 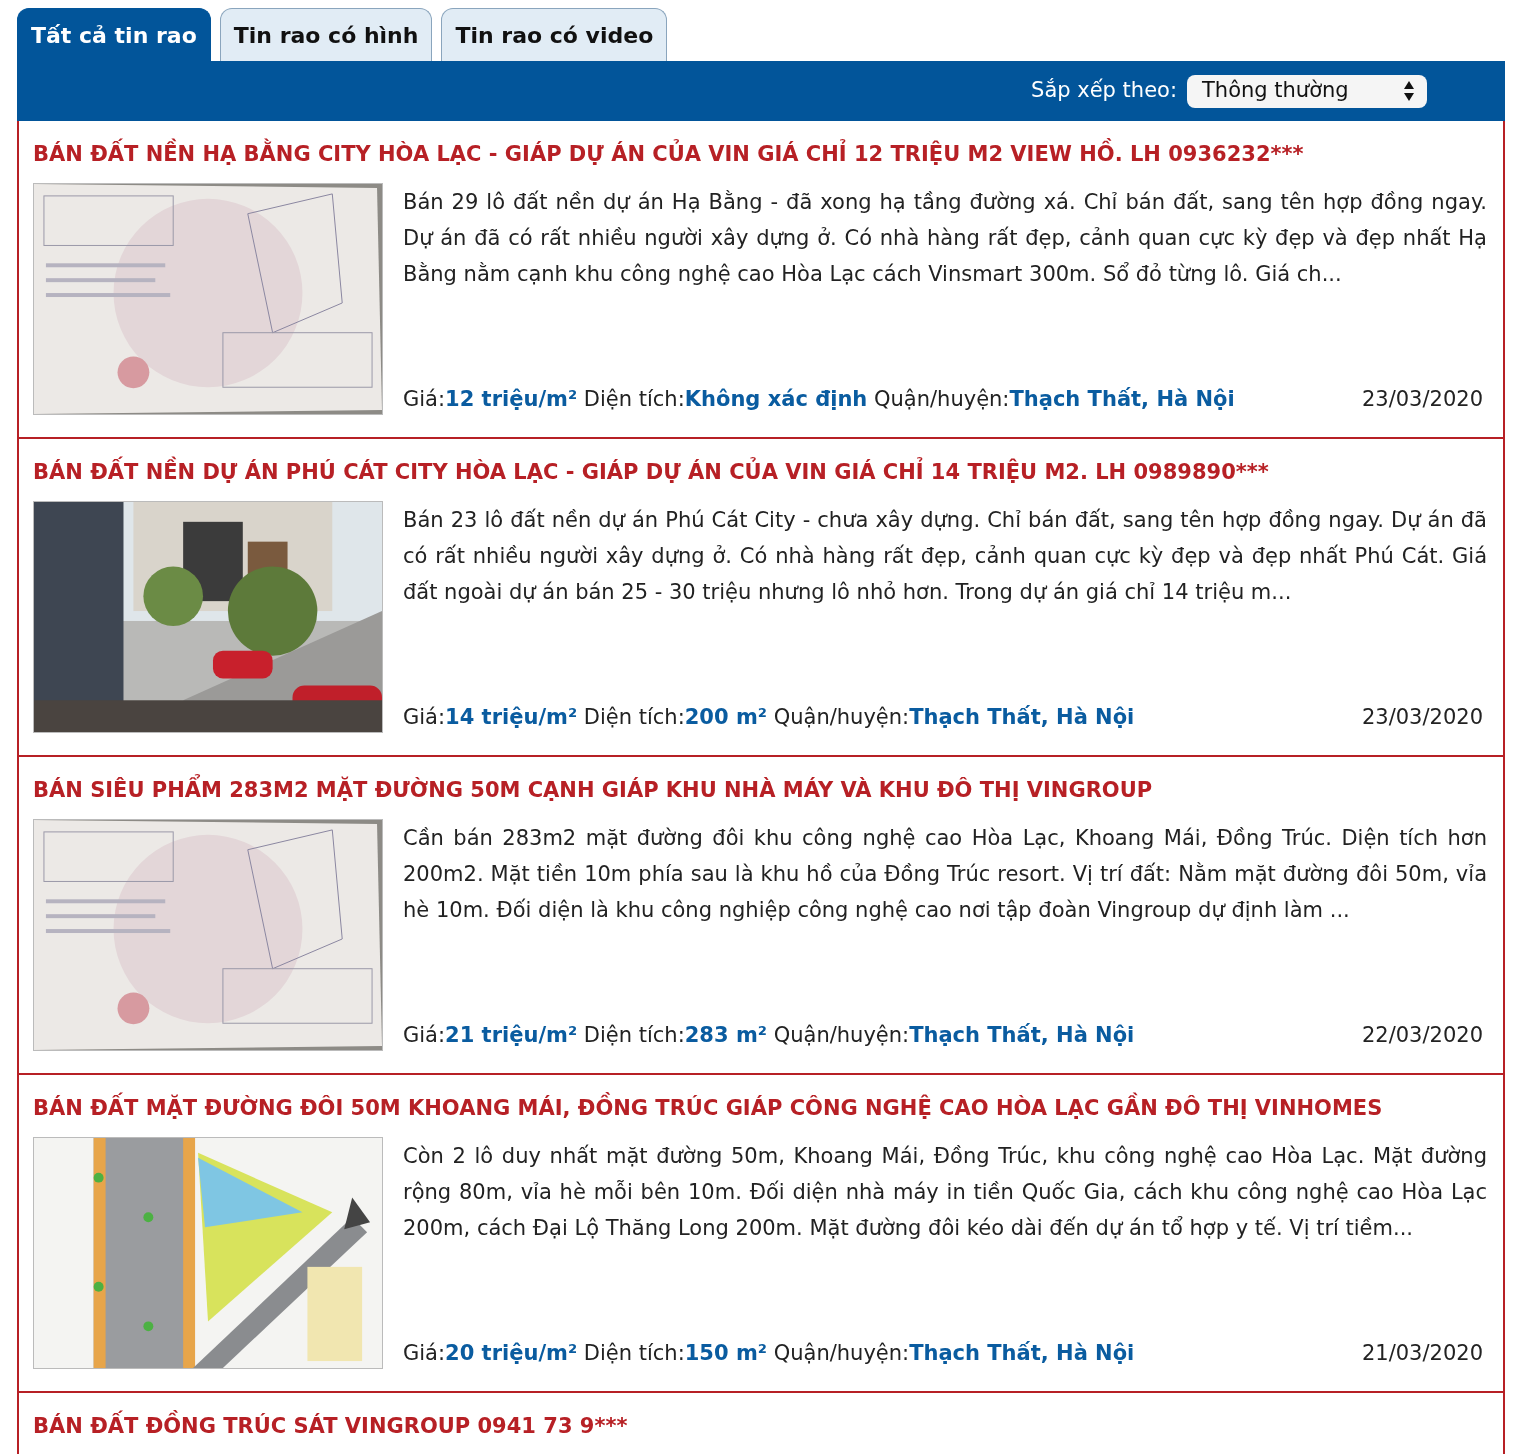 What do you see at coordinates (760, 154) in the screenshot?
I see `listing-title: BÁN ĐẤT NỀN HẠ BẰNG CITY HÒA LẠC - GIÁP DỰ ÁN CỦA VIN GIÁ CHỈ 12 TRIỆU M2 VIEW HỒ. LH 0936232***` at bounding box center [760, 154].